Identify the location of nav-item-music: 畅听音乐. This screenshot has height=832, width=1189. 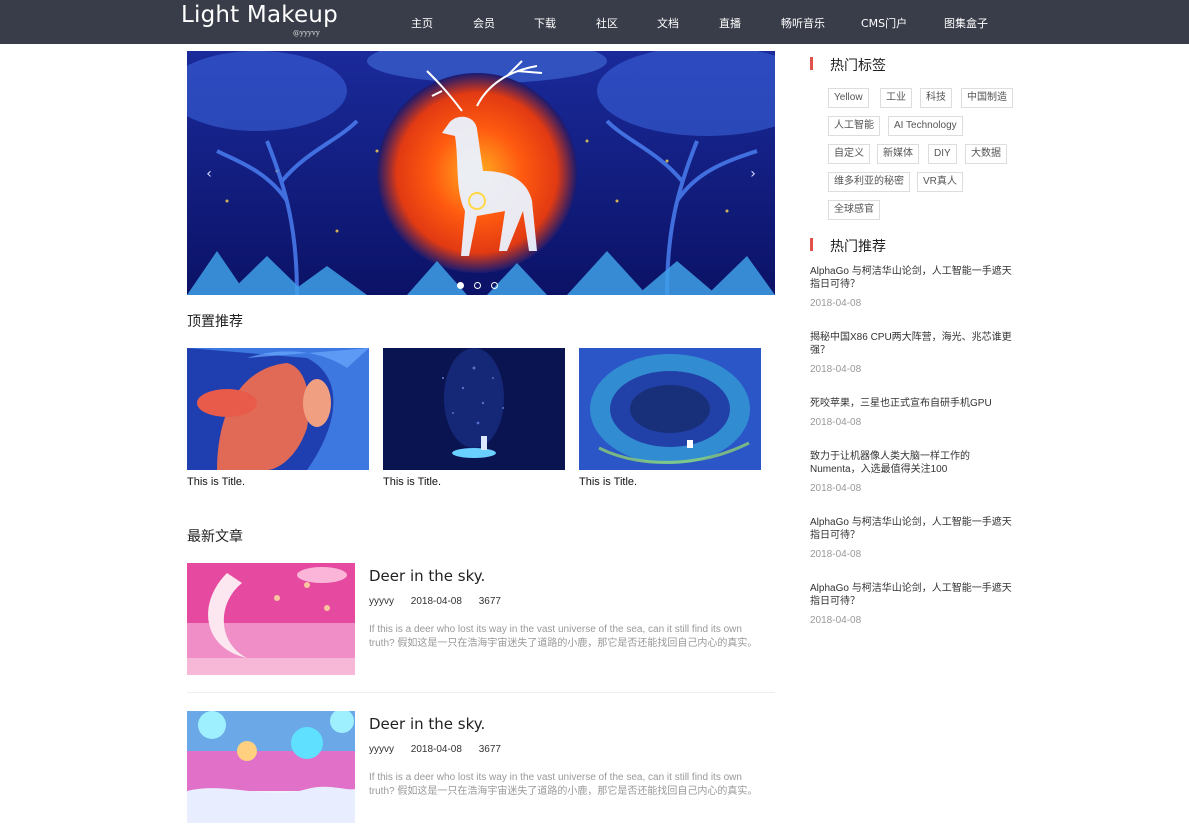
(803, 23).